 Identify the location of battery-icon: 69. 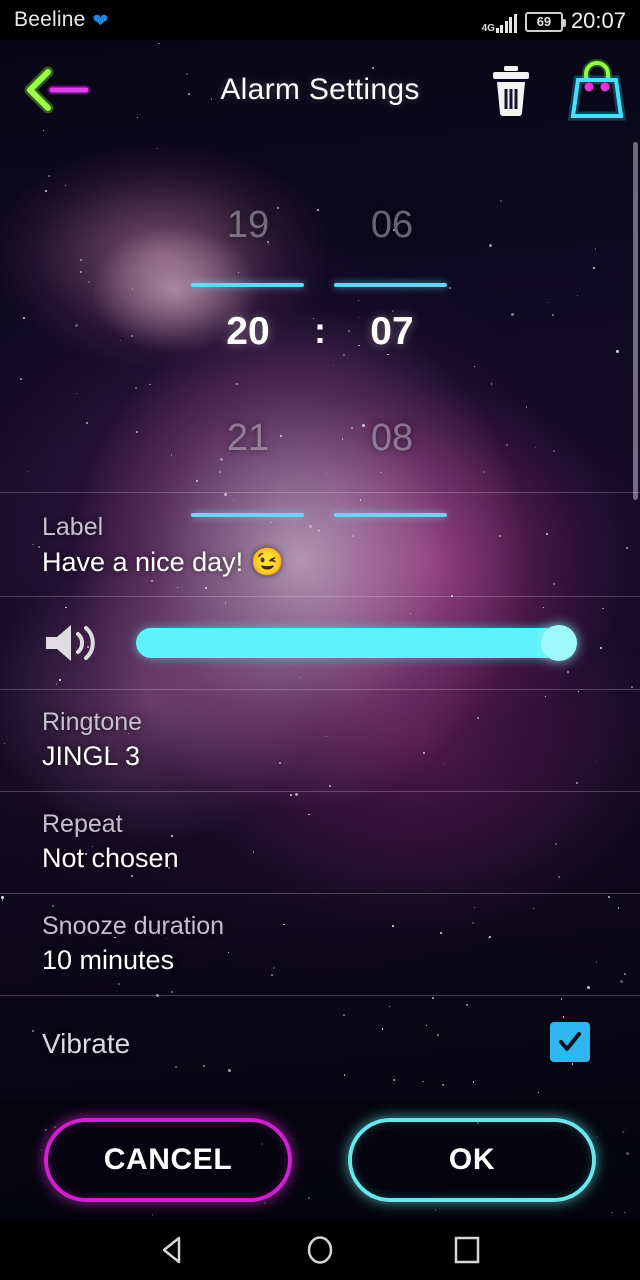
(545, 21).